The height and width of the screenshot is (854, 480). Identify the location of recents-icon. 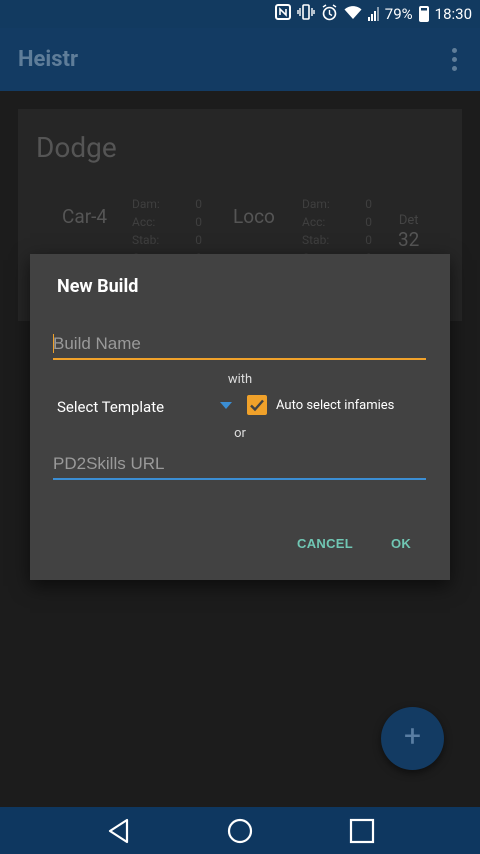
(362, 831).